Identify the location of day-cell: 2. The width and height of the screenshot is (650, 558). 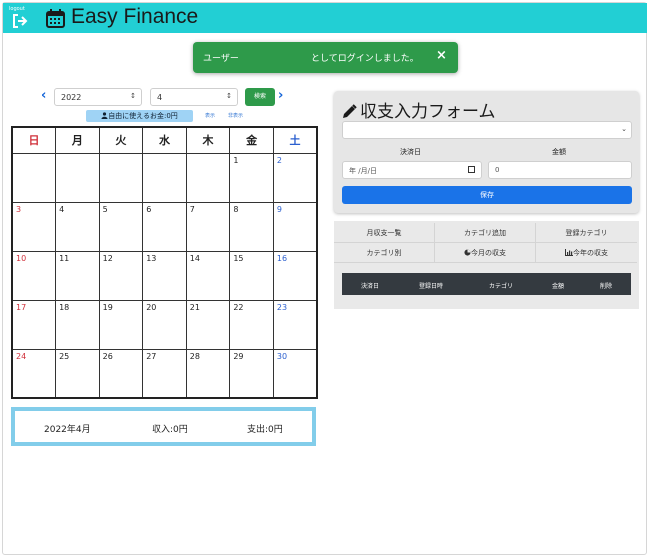
(295, 177).